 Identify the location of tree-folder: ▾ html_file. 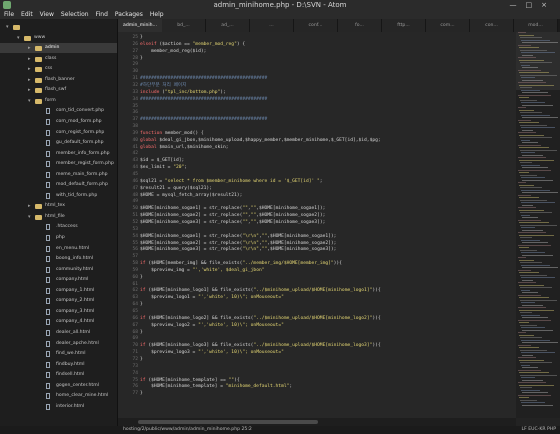
(58, 217).